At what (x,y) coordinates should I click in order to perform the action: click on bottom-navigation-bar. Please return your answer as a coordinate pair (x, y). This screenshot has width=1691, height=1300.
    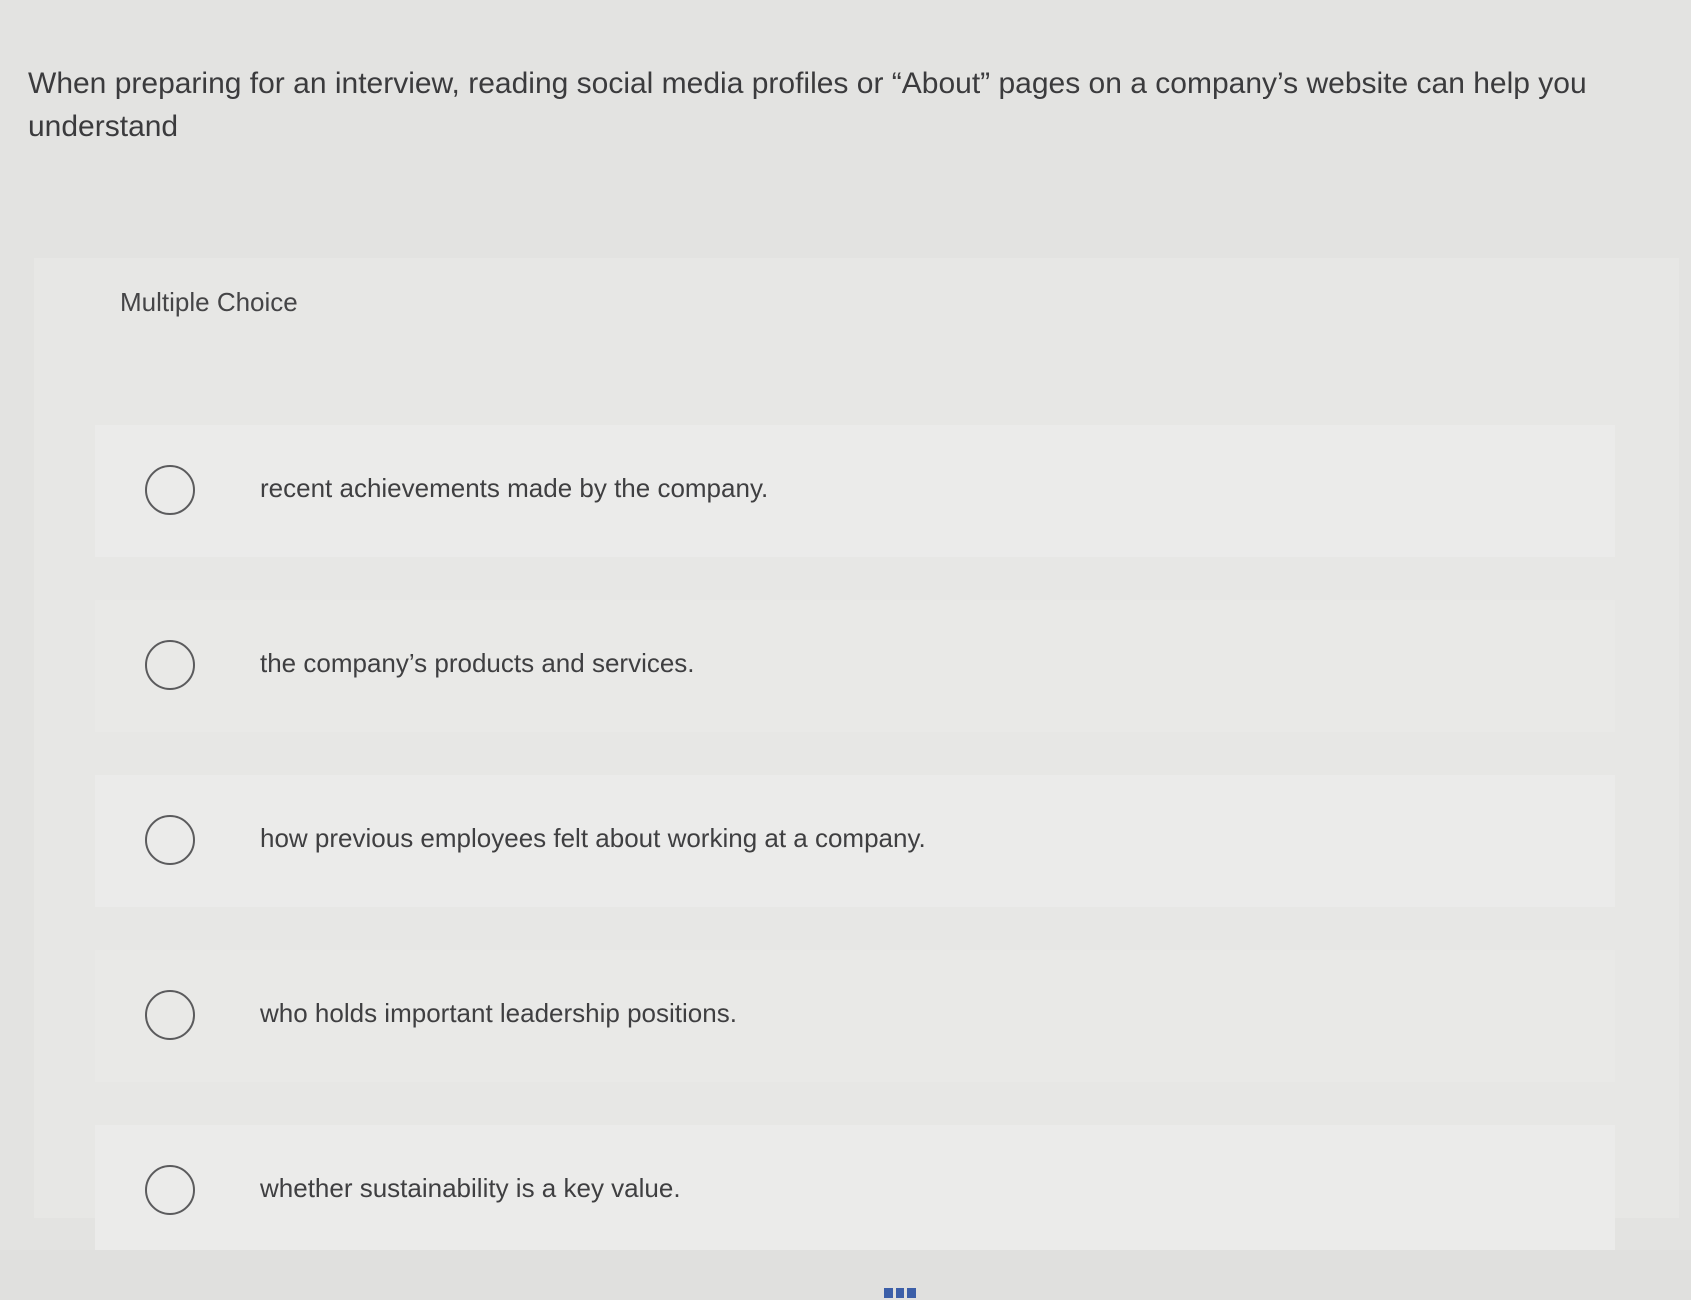
    Looking at the image, I should click on (845, 1275).